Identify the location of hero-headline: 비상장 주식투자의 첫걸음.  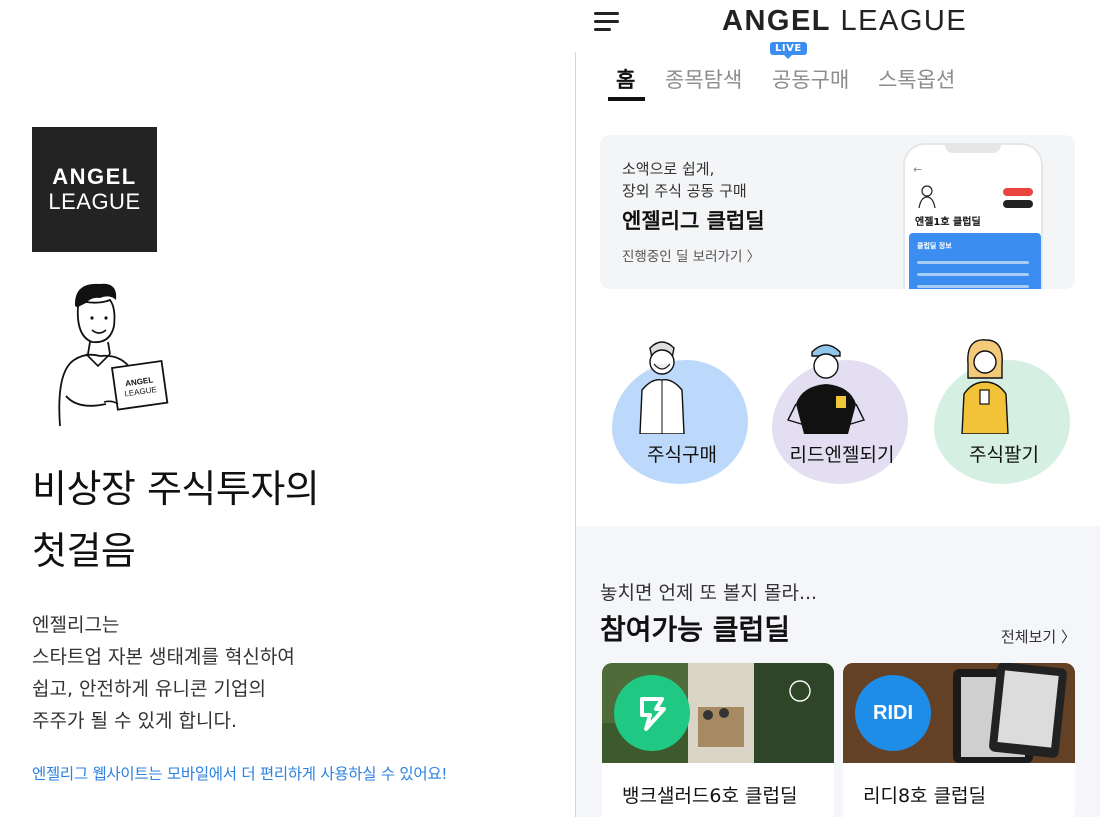
(176, 520).